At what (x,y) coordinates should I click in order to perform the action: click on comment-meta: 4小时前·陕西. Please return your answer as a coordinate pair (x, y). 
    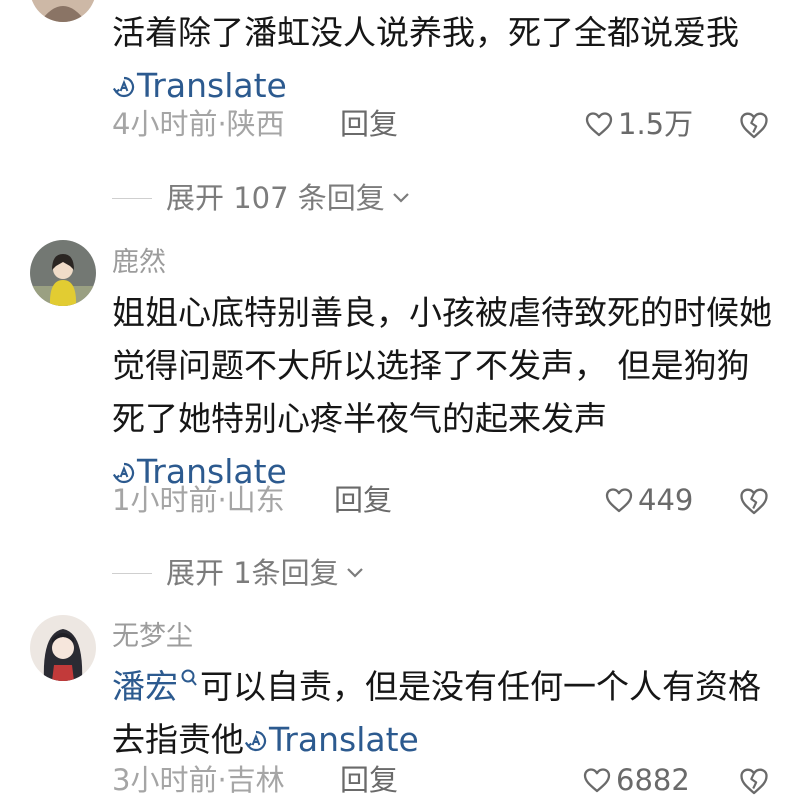
    Looking at the image, I should click on (198, 124).